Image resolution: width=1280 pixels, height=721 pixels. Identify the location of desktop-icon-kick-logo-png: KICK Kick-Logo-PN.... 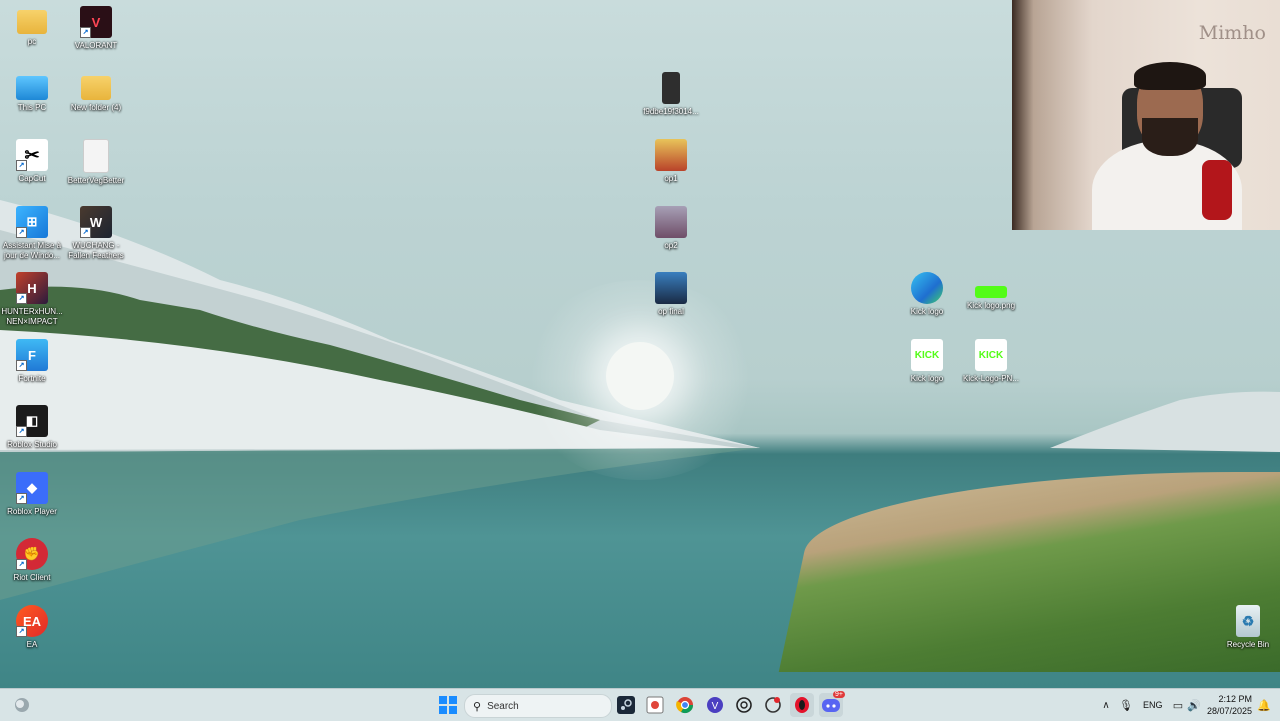
(991, 361).